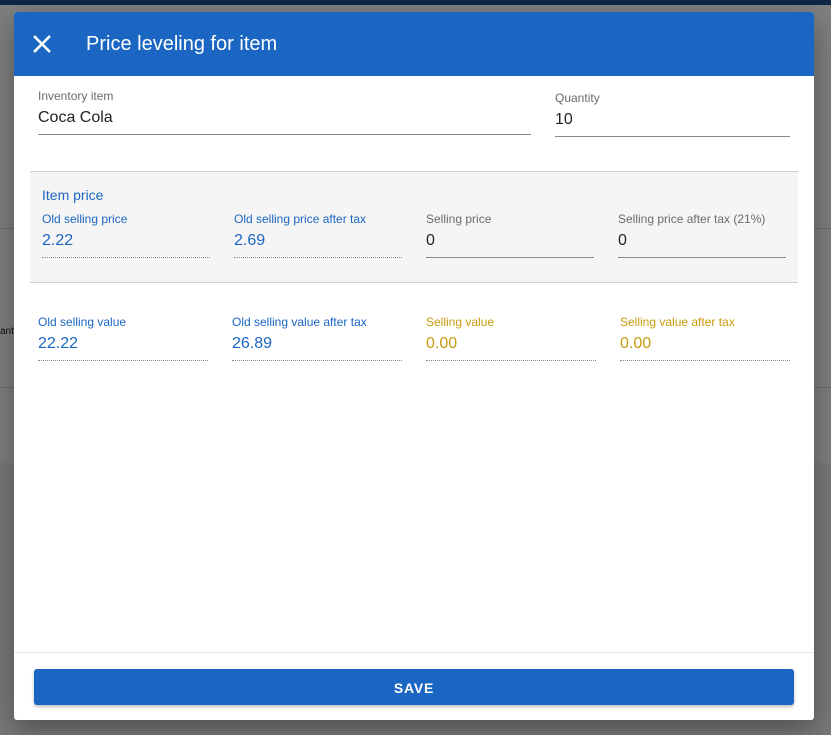 This screenshot has width=831, height=735. Describe the element at coordinates (414, 687) in the screenshot. I see `save-button: SAVE` at that location.